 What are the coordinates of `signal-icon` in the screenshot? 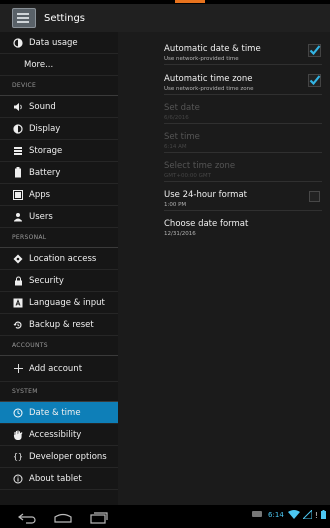 It's located at (307, 514).